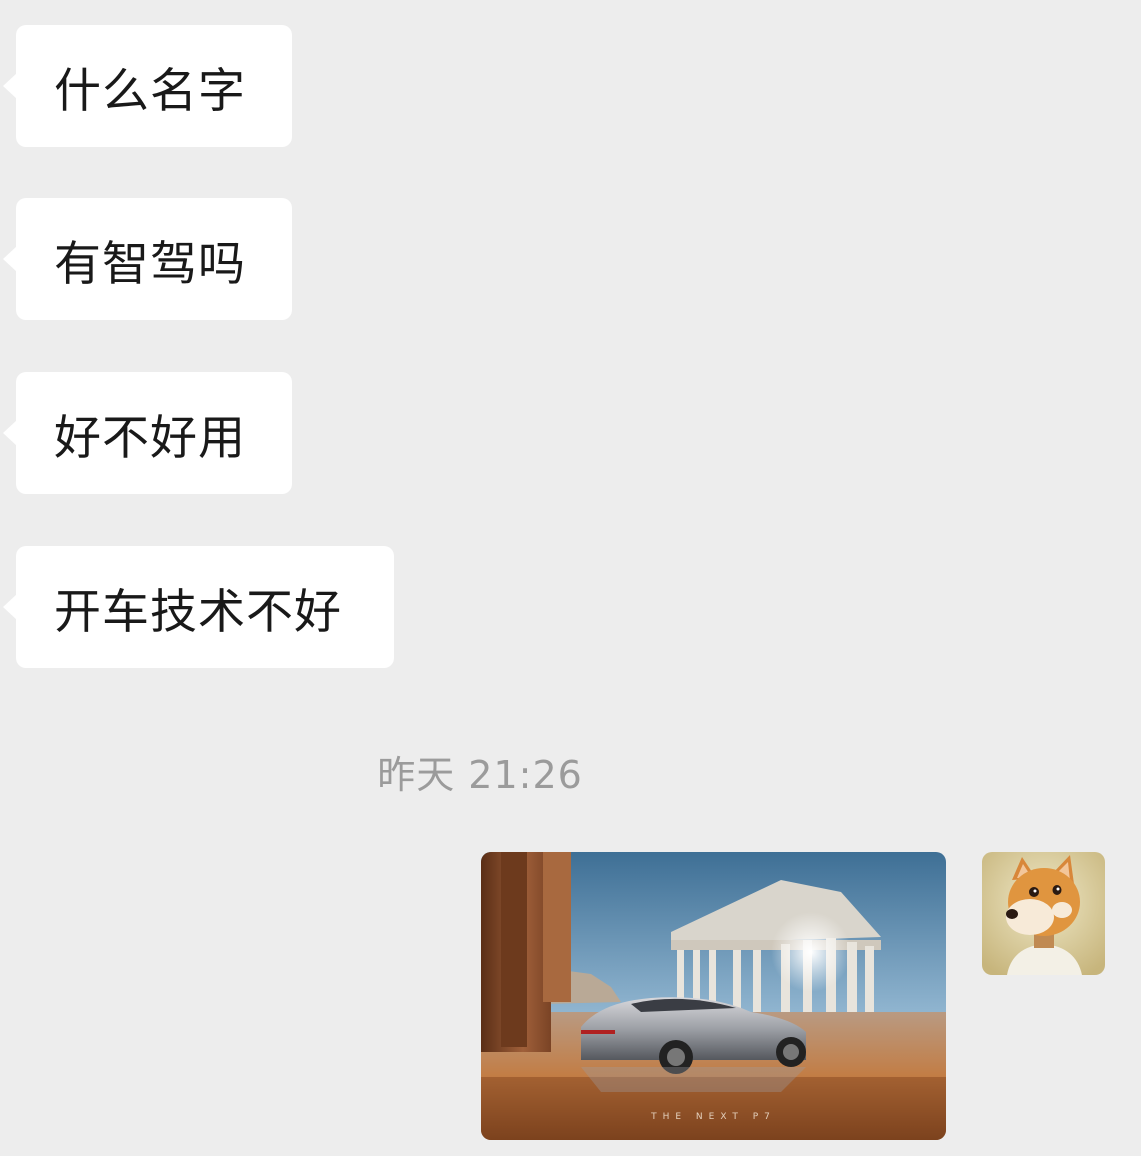 Image resolution: width=1141 pixels, height=1156 pixels. I want to click on avatar, so click(1043, 913).